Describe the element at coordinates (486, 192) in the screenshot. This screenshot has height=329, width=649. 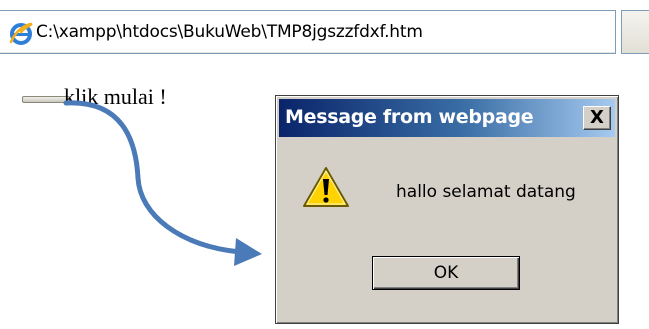
I see `dialog-message: hallo selamat datang` at that location.